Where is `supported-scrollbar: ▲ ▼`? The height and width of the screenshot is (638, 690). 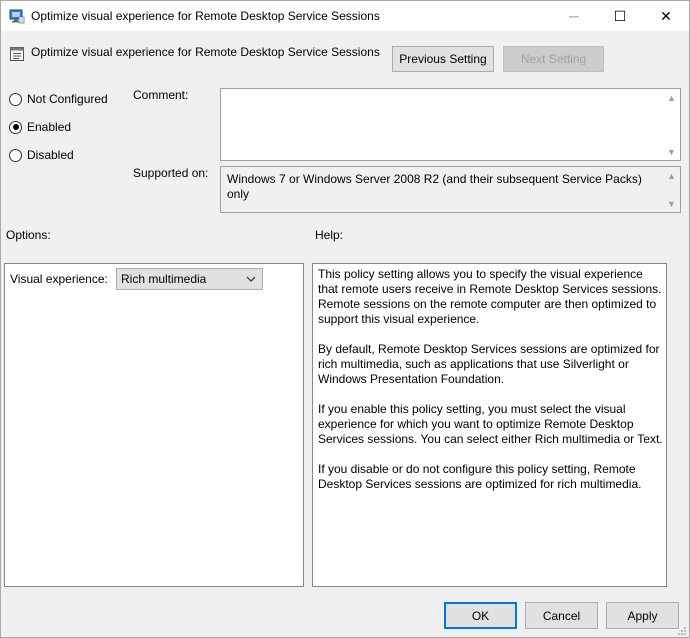
supported-scrollbar: ▲ ▼ is located at coordinates (671, 189).